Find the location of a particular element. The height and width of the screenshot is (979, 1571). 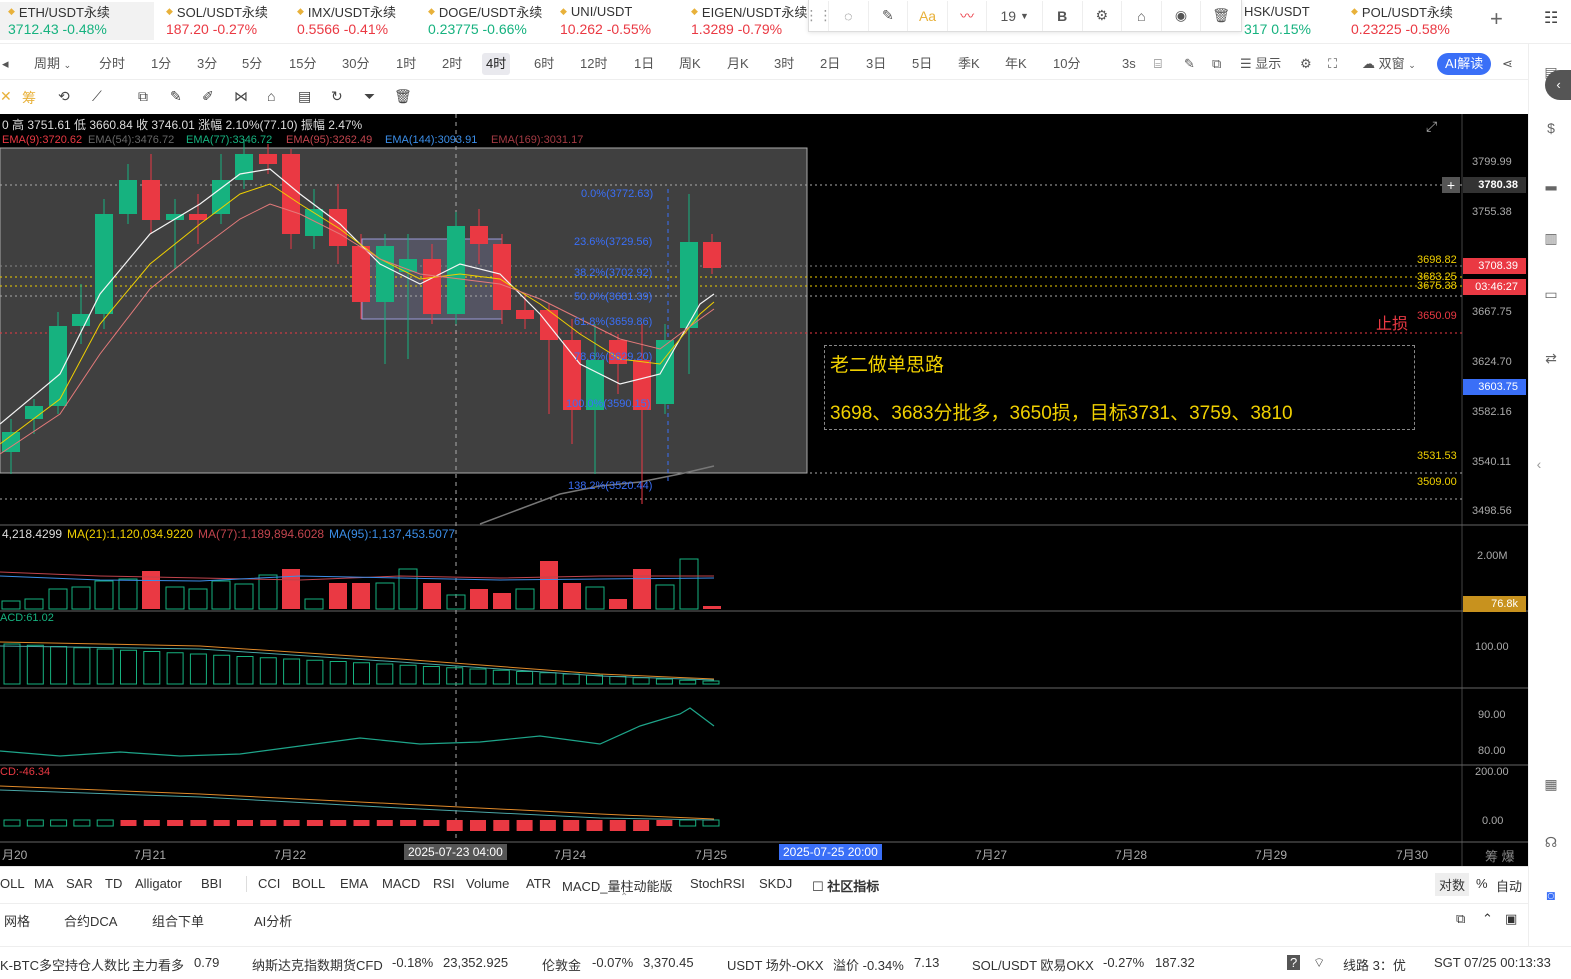

ticker-tab-pol: ◆ POL/USDT永续 0.23225 -0.58% is located at coordinates (1398, 21).